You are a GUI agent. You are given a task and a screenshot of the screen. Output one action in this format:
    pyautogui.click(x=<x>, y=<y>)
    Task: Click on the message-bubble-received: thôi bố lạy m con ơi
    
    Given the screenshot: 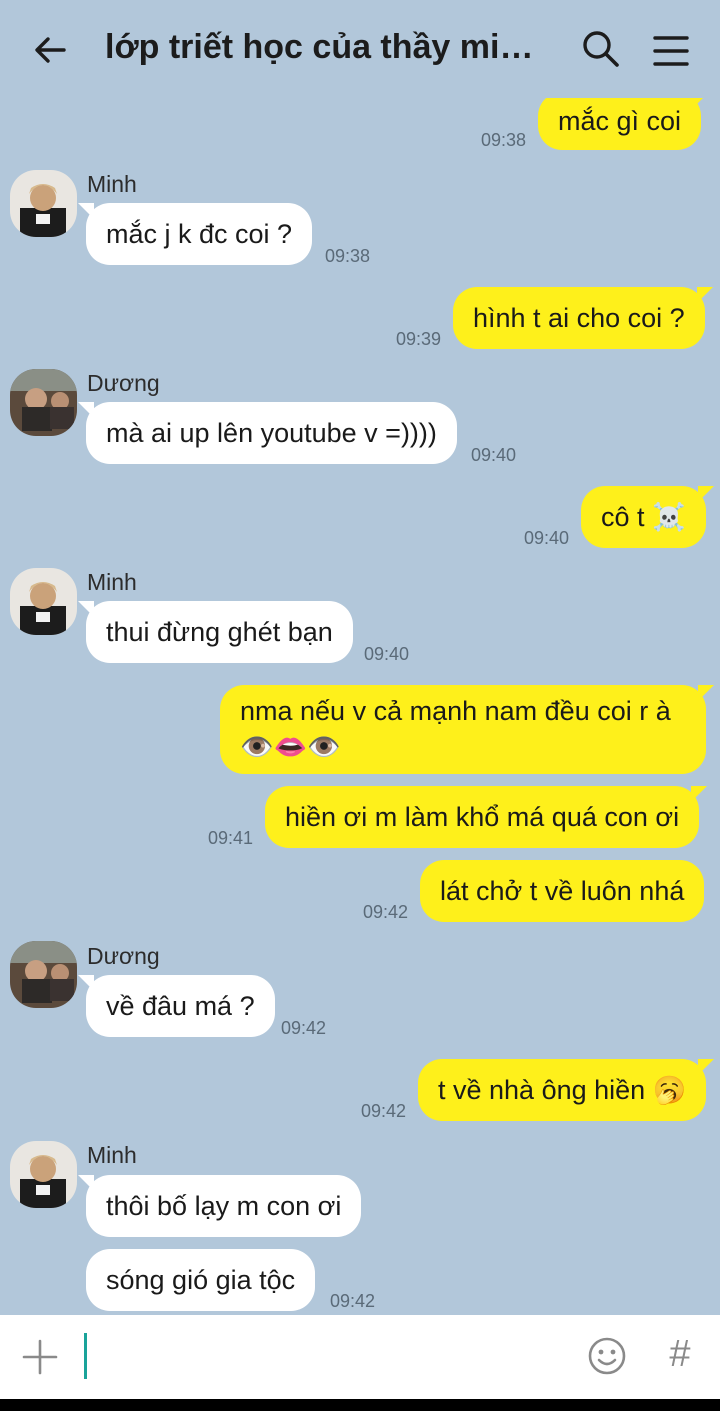 What is the action you would take?
    pyautogui.click(x=219, y=1206)
    